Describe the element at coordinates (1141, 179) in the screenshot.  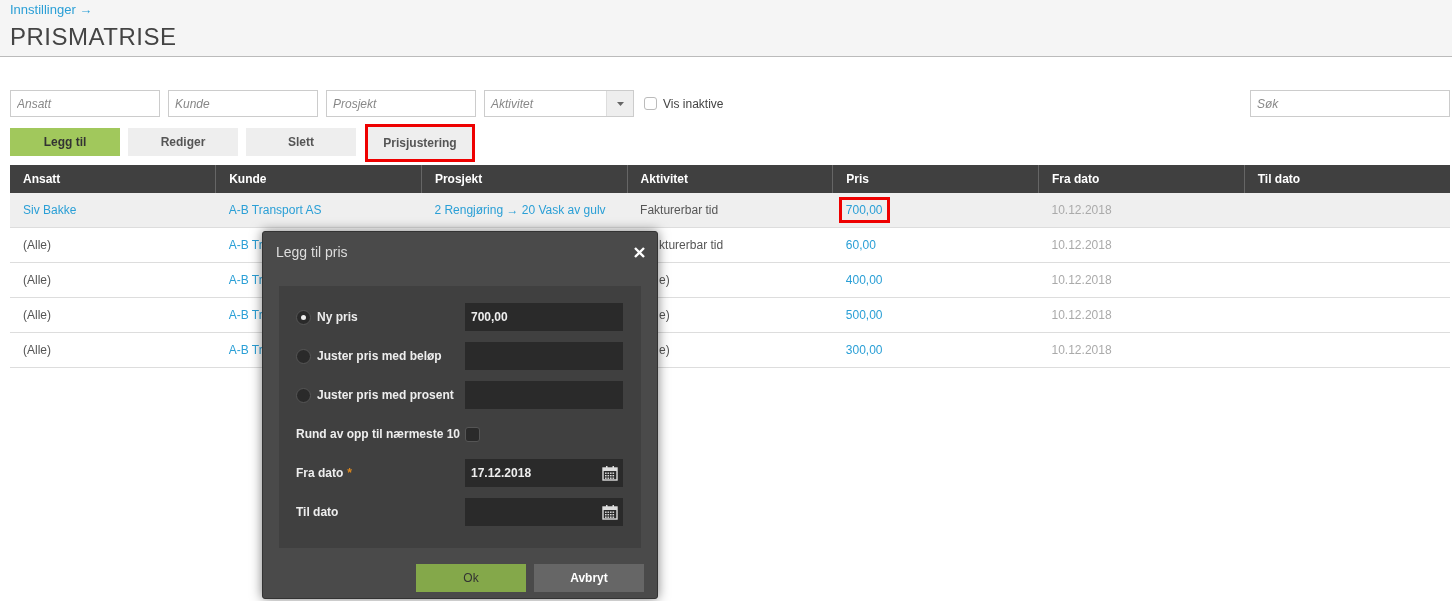
I see `column-header: Fra dato` at that location.